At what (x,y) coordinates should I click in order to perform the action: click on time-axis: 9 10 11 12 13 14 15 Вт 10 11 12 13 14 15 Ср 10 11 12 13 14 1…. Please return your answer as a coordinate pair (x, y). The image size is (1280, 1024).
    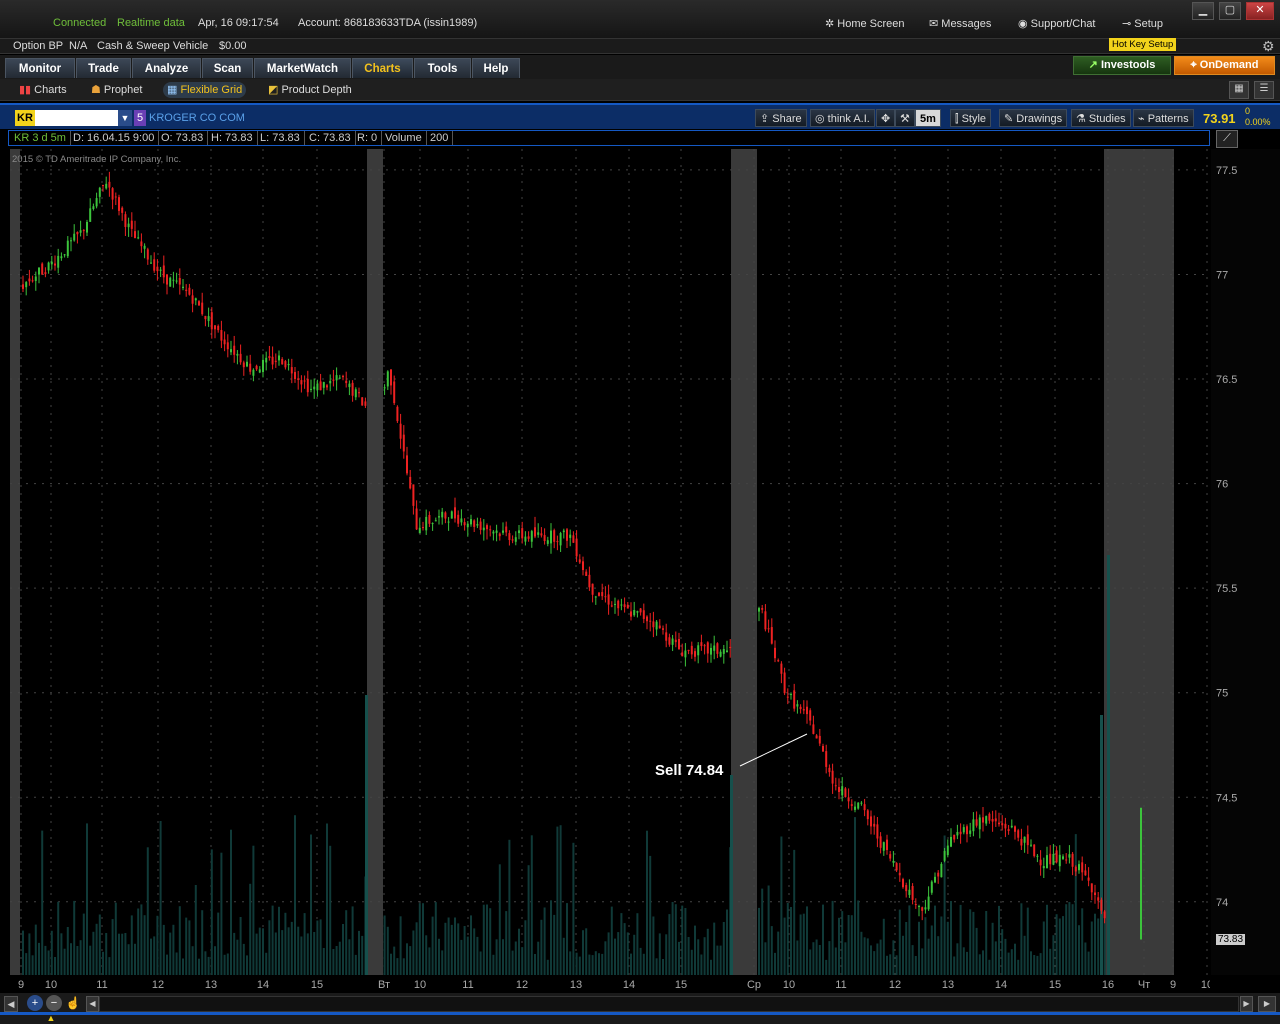
    Looking at the image, I should click on (611, 984).